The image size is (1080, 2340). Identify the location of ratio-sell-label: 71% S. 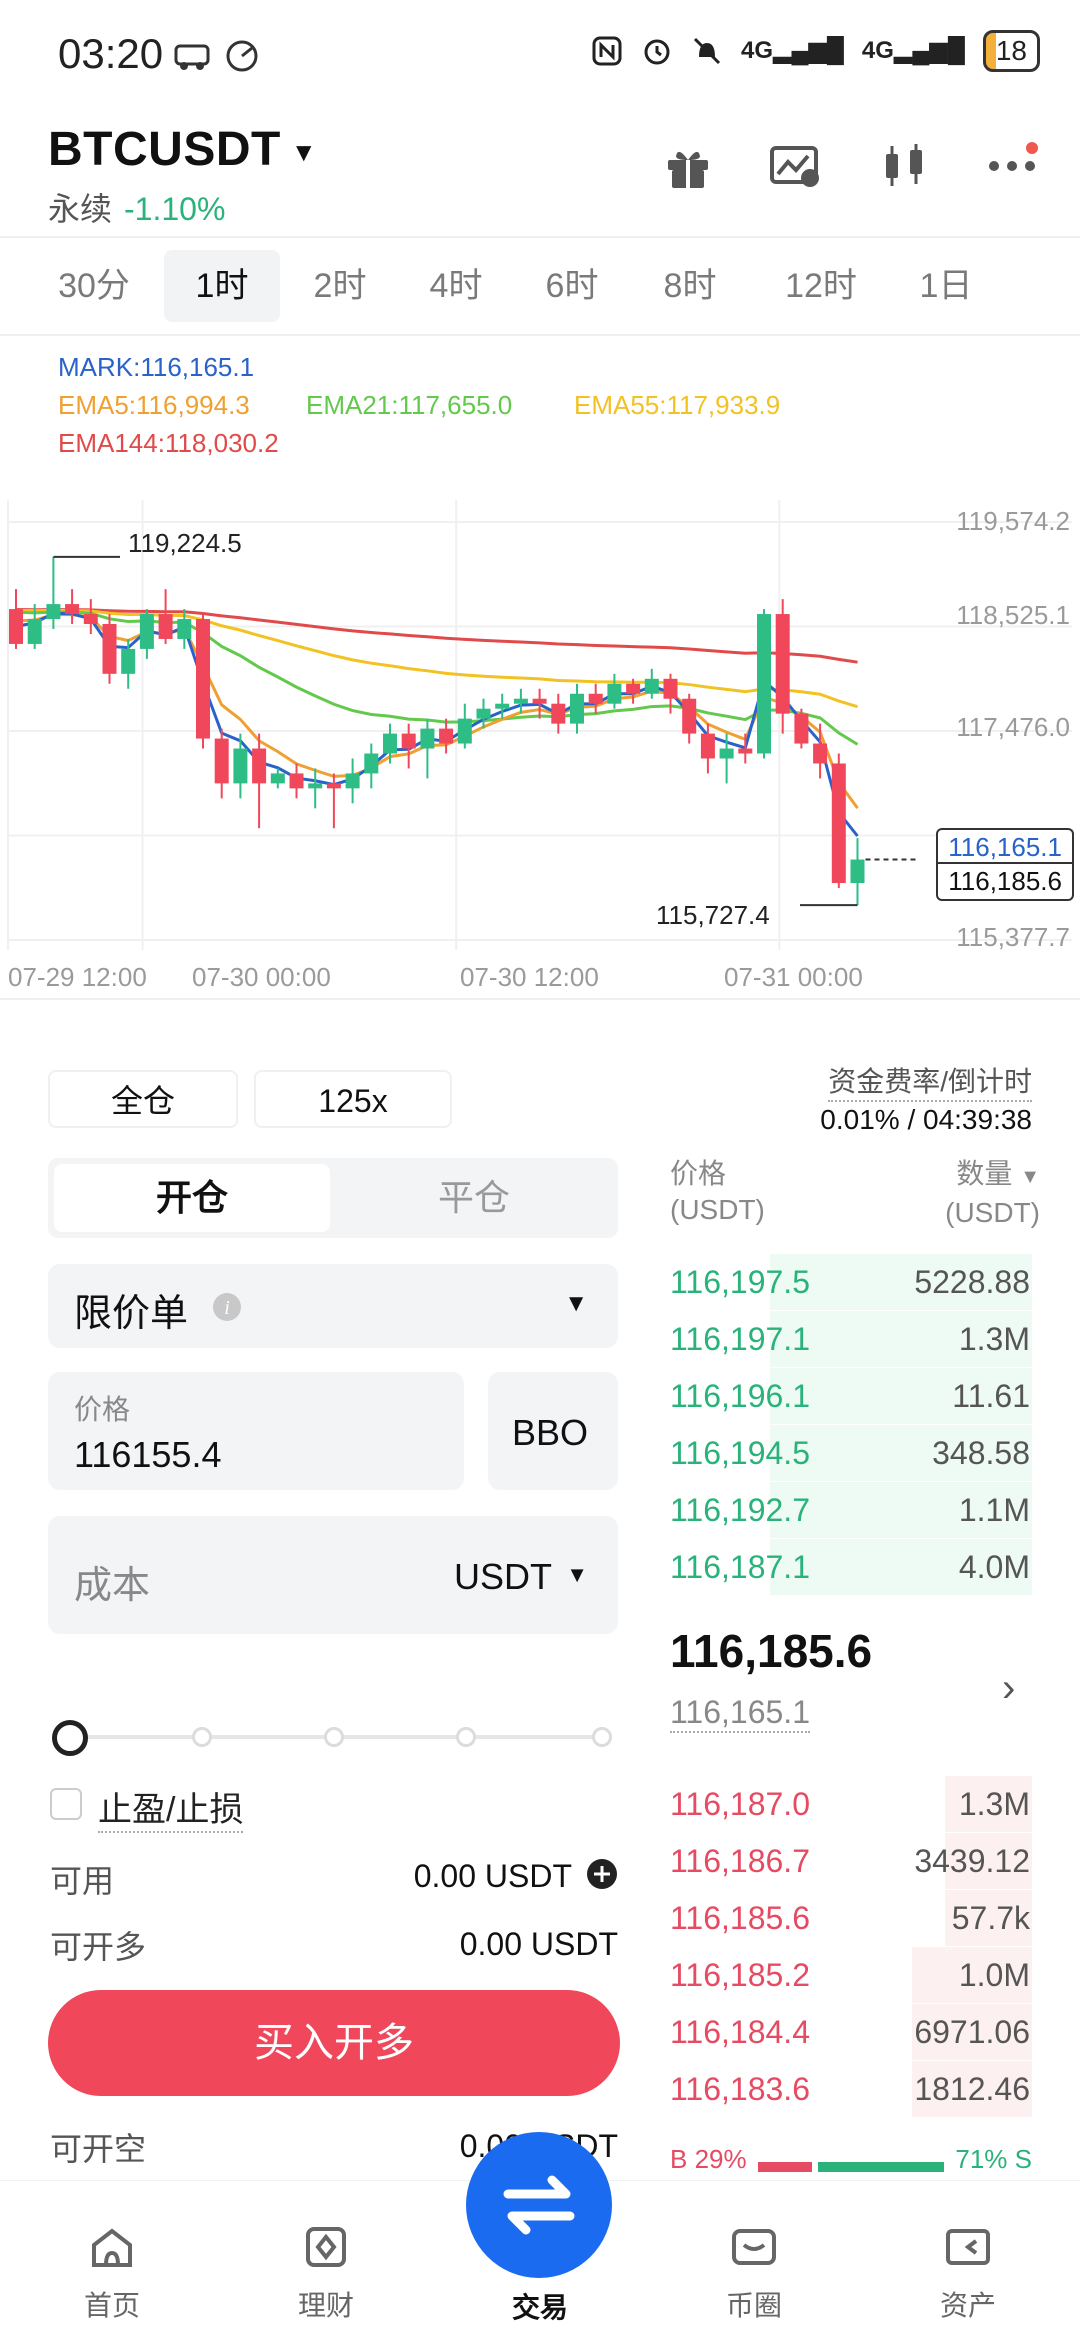
(993, 2159).